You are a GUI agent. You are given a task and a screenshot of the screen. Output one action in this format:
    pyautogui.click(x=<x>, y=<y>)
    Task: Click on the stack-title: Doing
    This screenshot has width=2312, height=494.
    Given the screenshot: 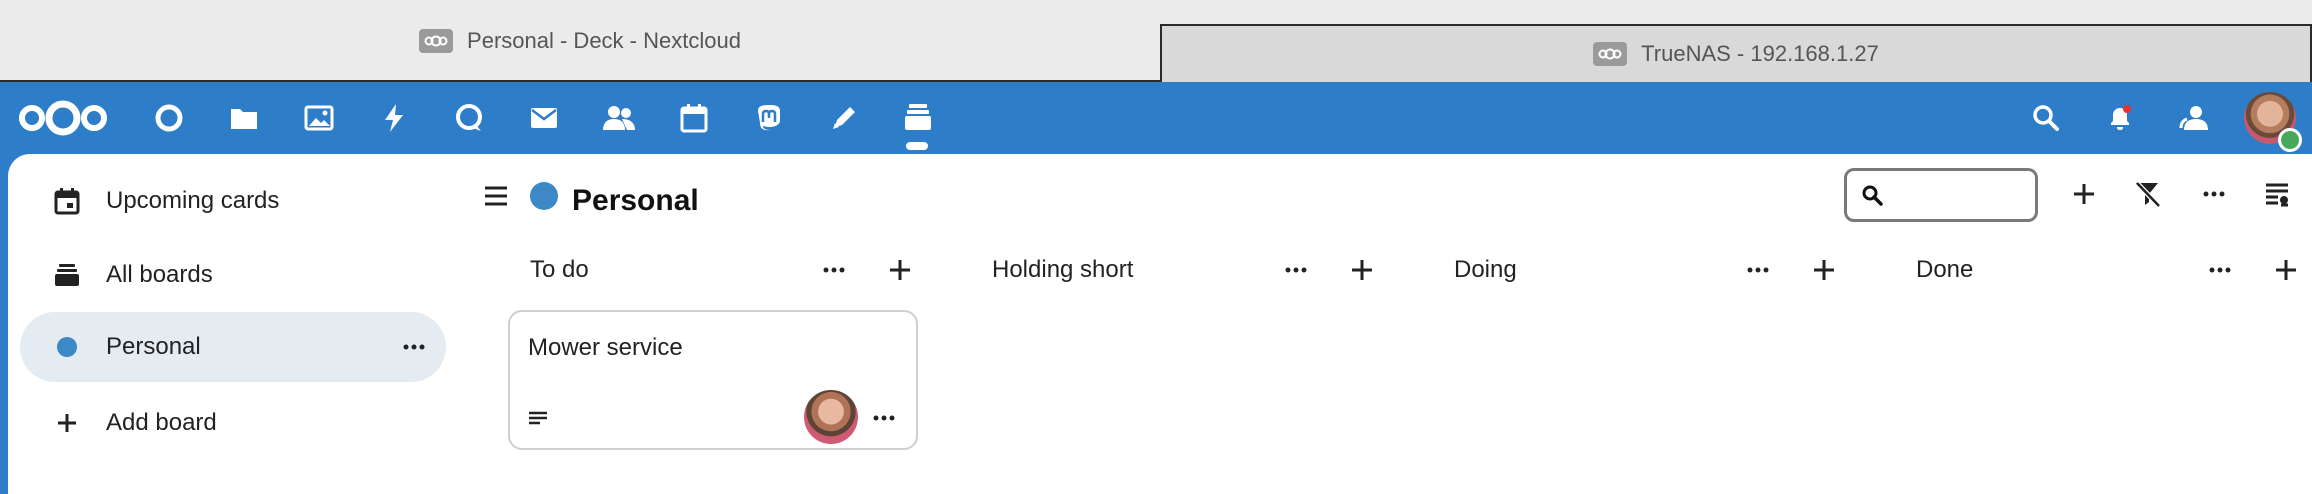 What is the action you would take?
    pyautogui.click(x=1485, y=270)
    